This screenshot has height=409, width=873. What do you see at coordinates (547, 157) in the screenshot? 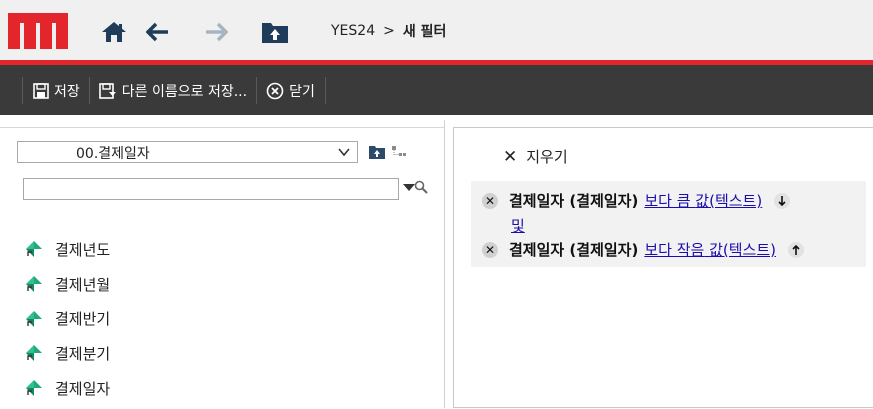
I see `clear-label: 지우기` at bounding box center [547, 157].